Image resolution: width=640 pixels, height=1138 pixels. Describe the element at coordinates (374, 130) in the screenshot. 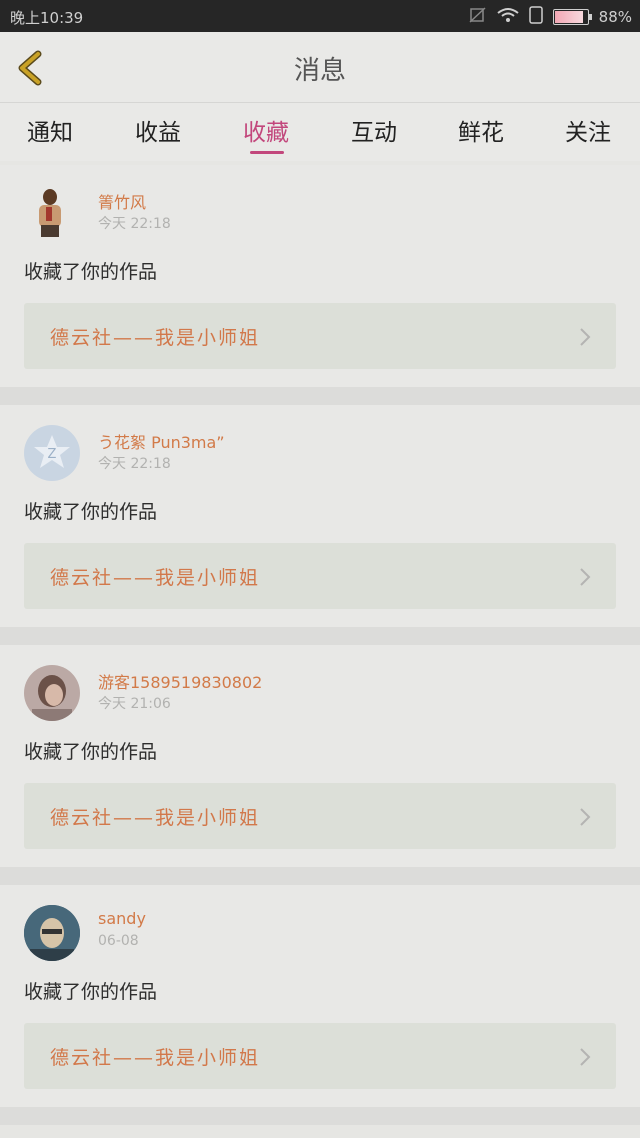

I see `tab-interaction: 互动` at that location.